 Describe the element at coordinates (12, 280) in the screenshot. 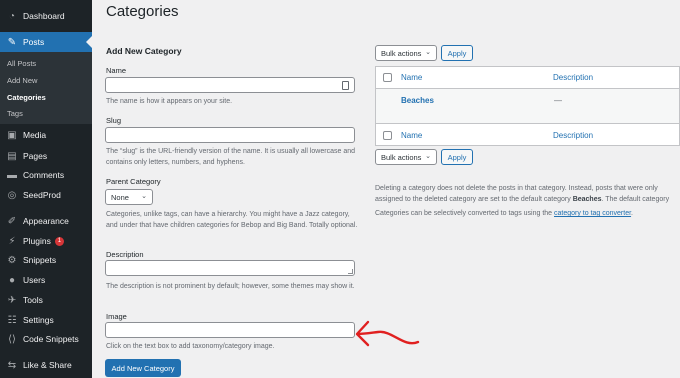

I see `users-icon: ●` at that location.